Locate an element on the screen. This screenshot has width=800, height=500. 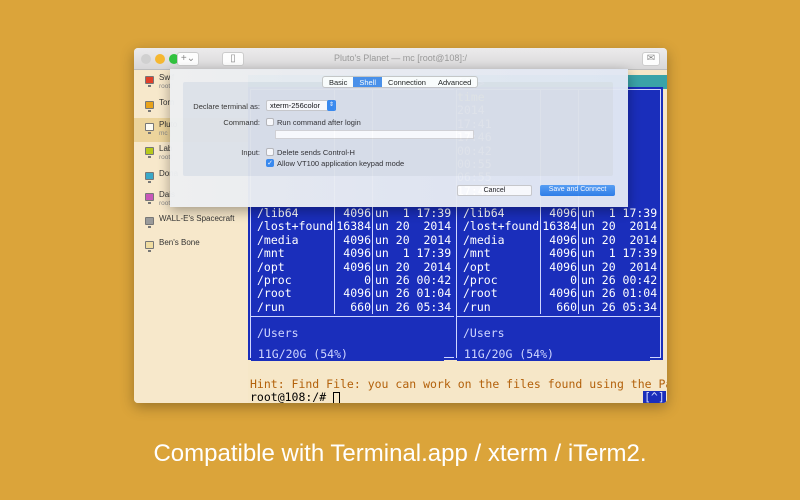
input-label: Input: is located at coordinates (250, 152).